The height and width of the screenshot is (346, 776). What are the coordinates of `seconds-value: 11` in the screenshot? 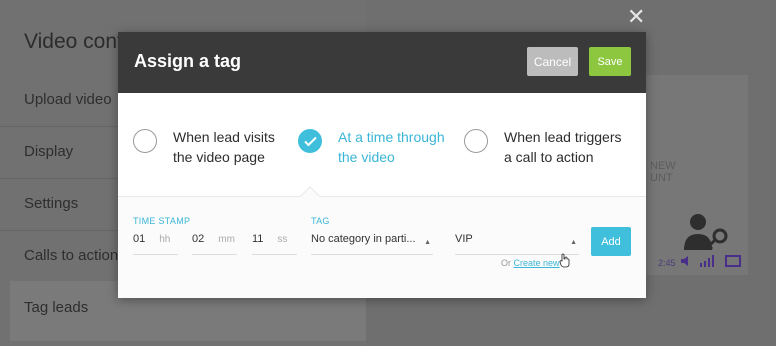 It's located at (258, 239).